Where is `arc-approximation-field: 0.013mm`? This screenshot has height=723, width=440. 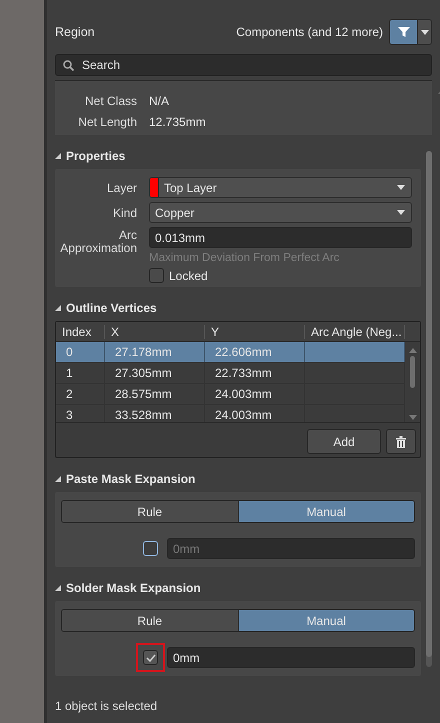
arc-approximation-field: 0.013mm is located at coordinates (280, 237).